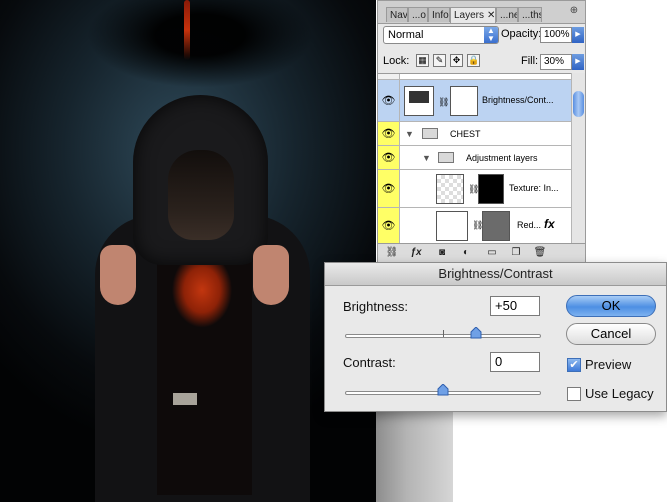 This screenshot has height=502, width=667. What do you see at coordinates (441, 35) in the screenshot?
I see `blend-mode-select: Normal ▲ ▼` at bounding box center [441, 35].